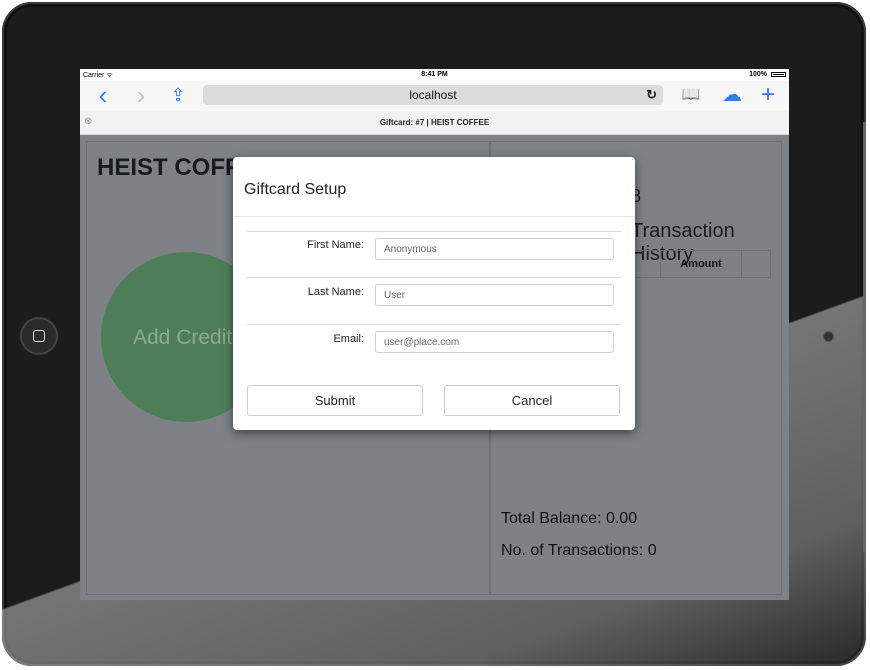 The width and height of the screenshot is (870, 670). What do you see at coordinates (768, 95) in the screenshot?
I see `new-tab-icon: +` at bounding box center [768, 95].